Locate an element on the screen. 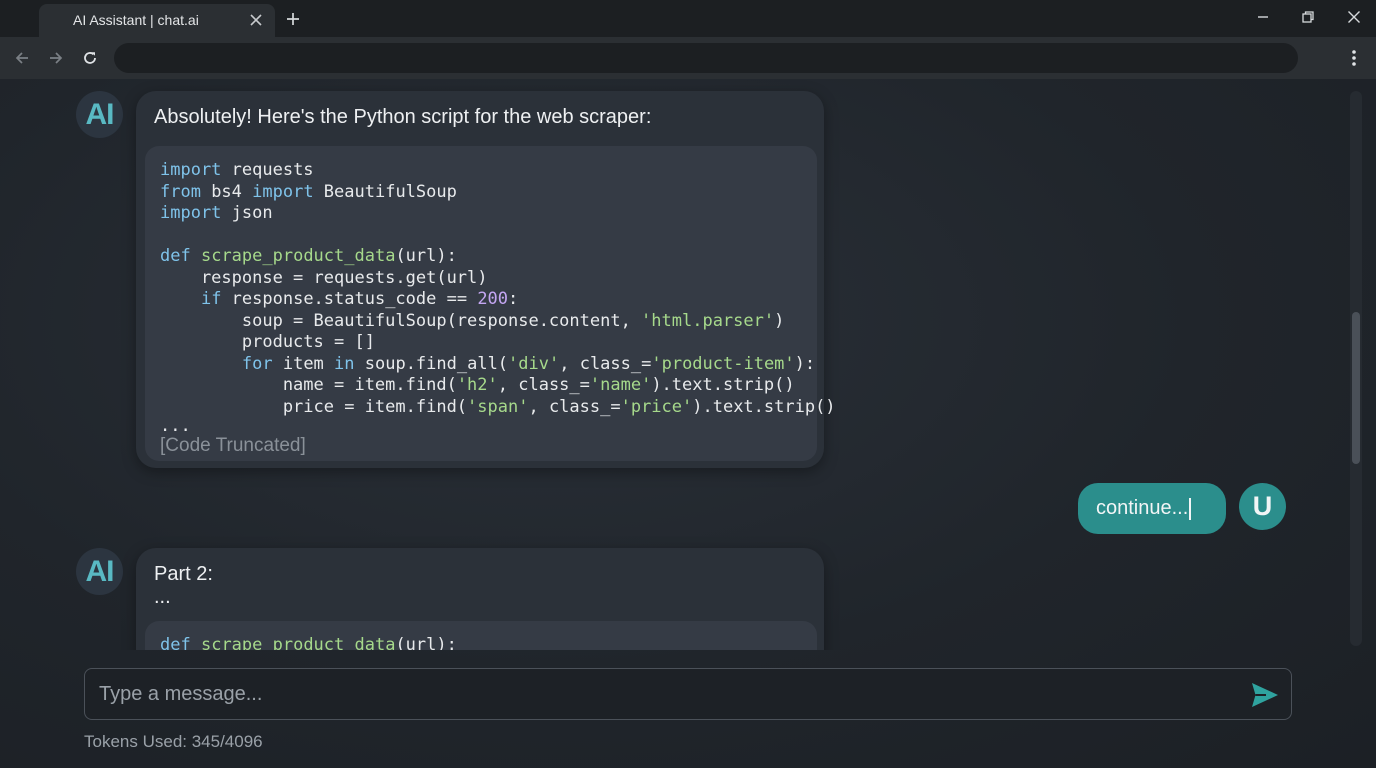  message-text: Part 2: is located at coordinates (183, 574).